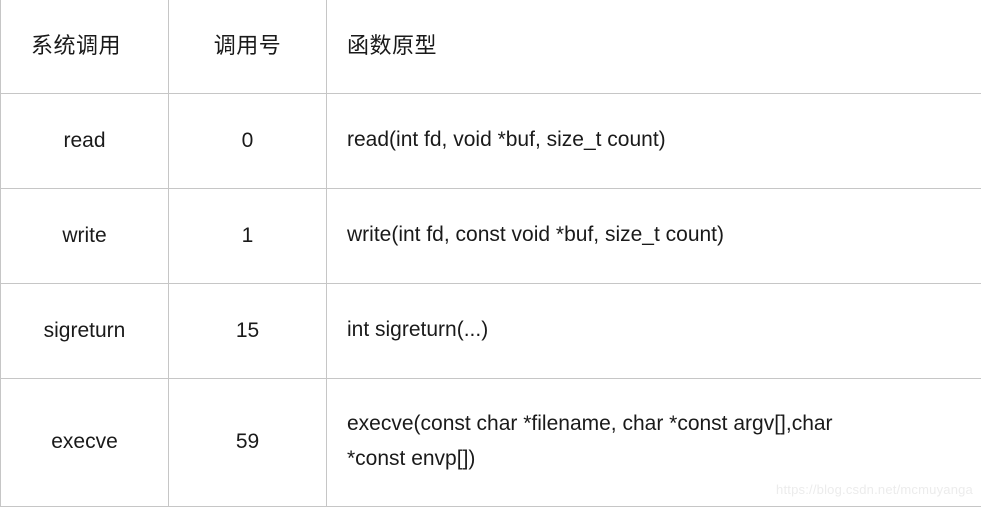 The width and height of the screenshot is (981, 515). What do you see at coordinates (418, 330) in the screenshot?
I see `prototype-line: int sigreturn(...)` at bounding box center [418, 330].